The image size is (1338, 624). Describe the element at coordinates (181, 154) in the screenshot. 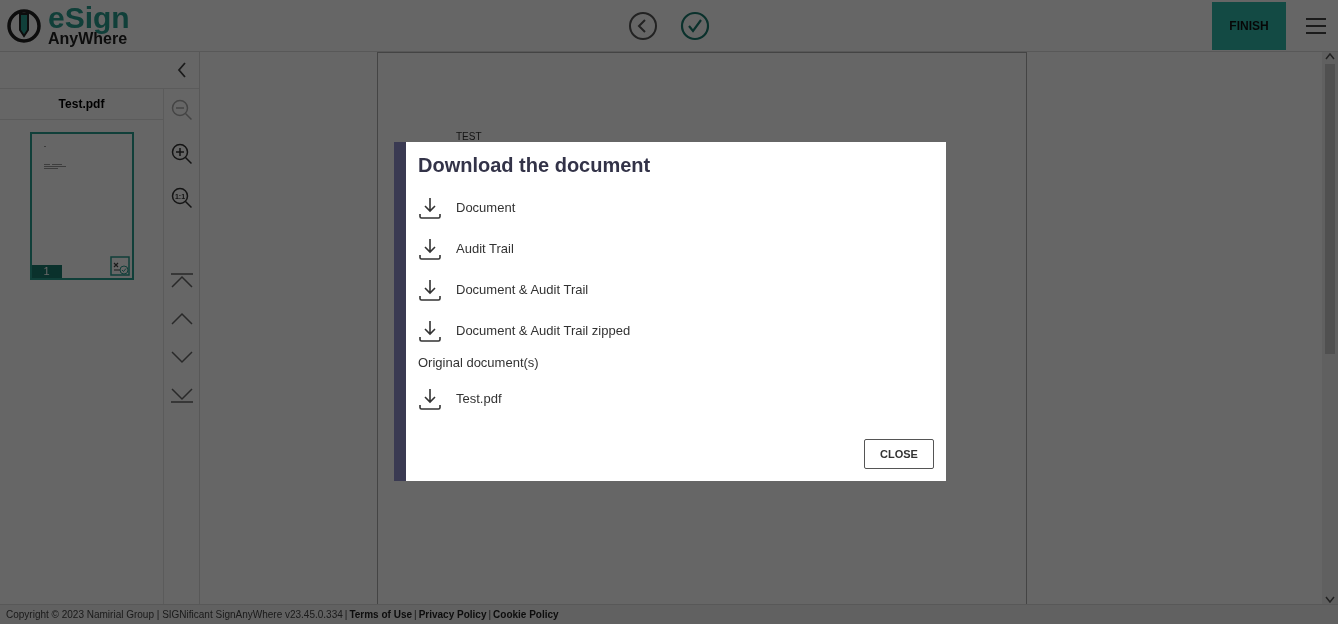

I see `zoom-in-icon` at that location.